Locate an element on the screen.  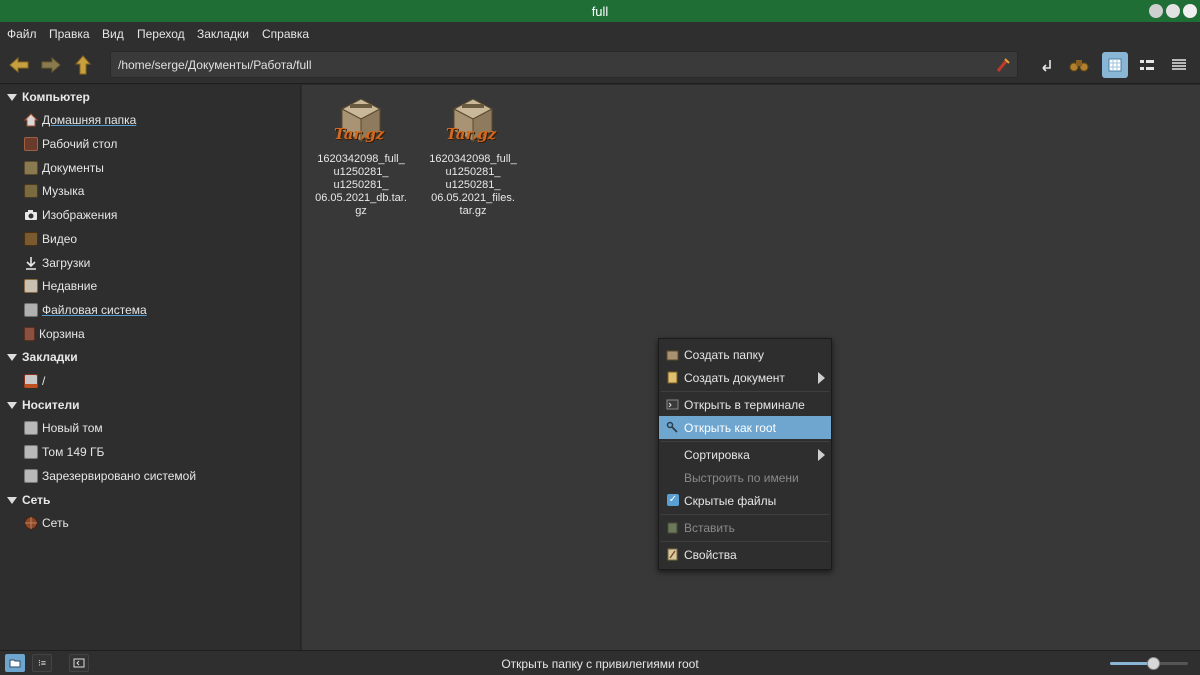
menu-item-sort: Сортировка is located at coordinates (745, 454).